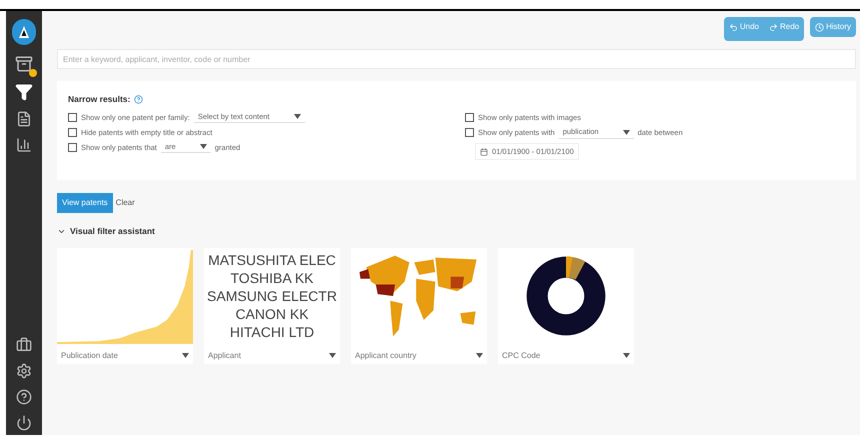 The height and width of the screenshot is (437, 860). I want to click on archive-icon, so click(24, 64).